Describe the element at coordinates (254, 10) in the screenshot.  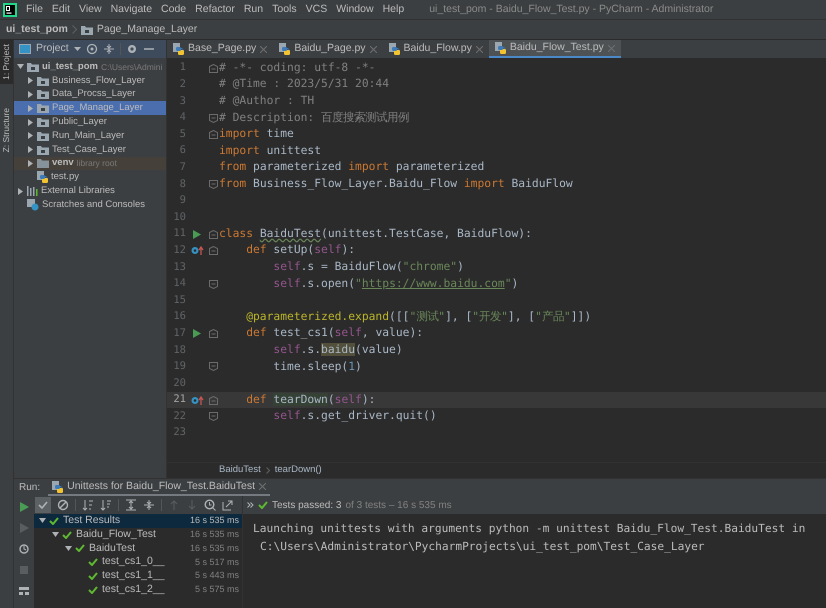
I see `menu-item: Run` at that location.